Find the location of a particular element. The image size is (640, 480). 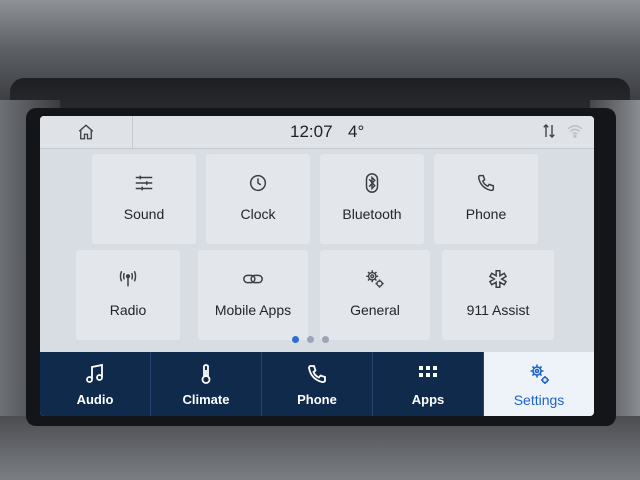

wifi-icon is located at coordinates (575, 131).